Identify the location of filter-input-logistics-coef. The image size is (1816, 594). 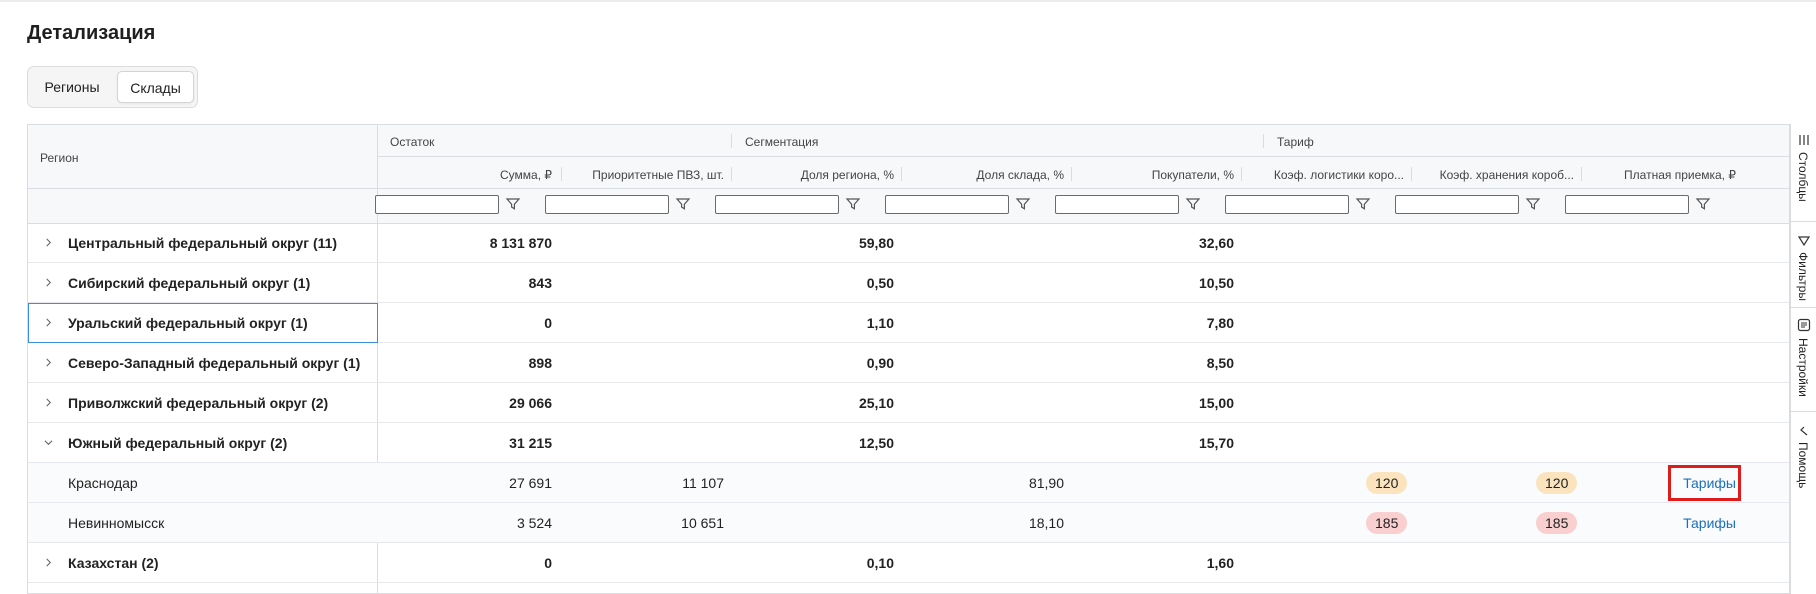
(1287, 204).